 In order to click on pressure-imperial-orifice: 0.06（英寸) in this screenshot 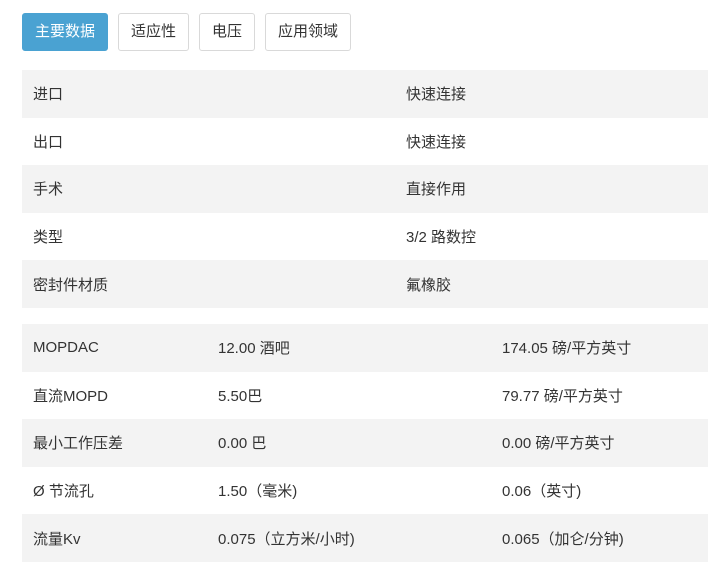, I will do `click(599, 490)`.